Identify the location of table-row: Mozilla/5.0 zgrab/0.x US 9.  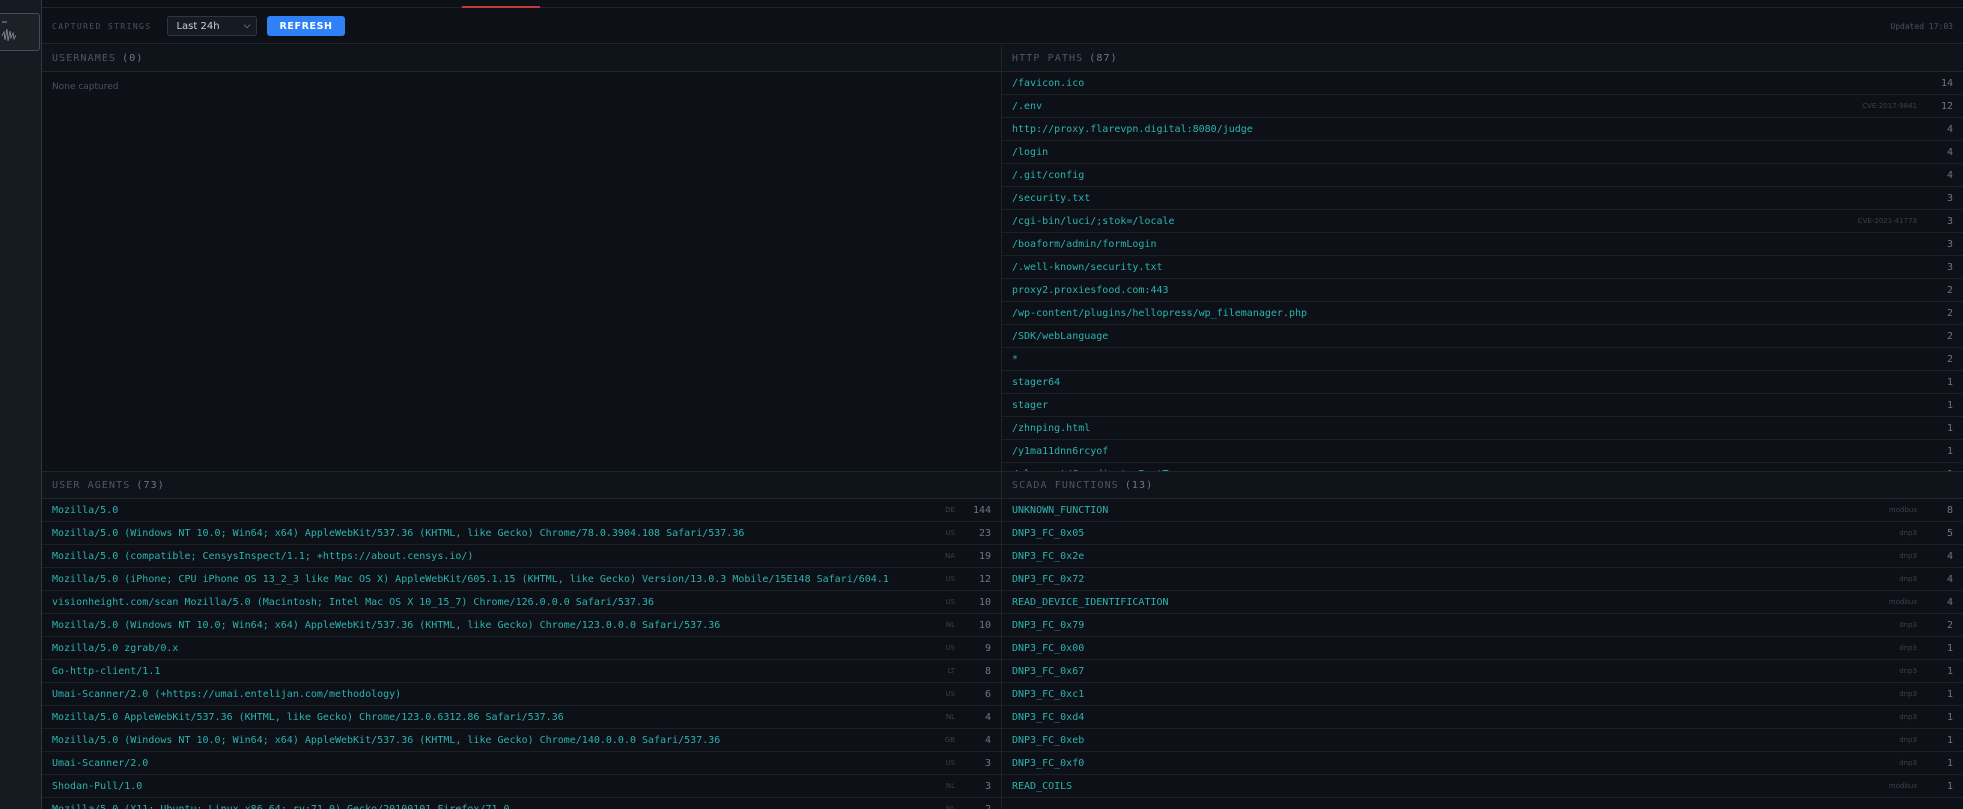
(521, 648).